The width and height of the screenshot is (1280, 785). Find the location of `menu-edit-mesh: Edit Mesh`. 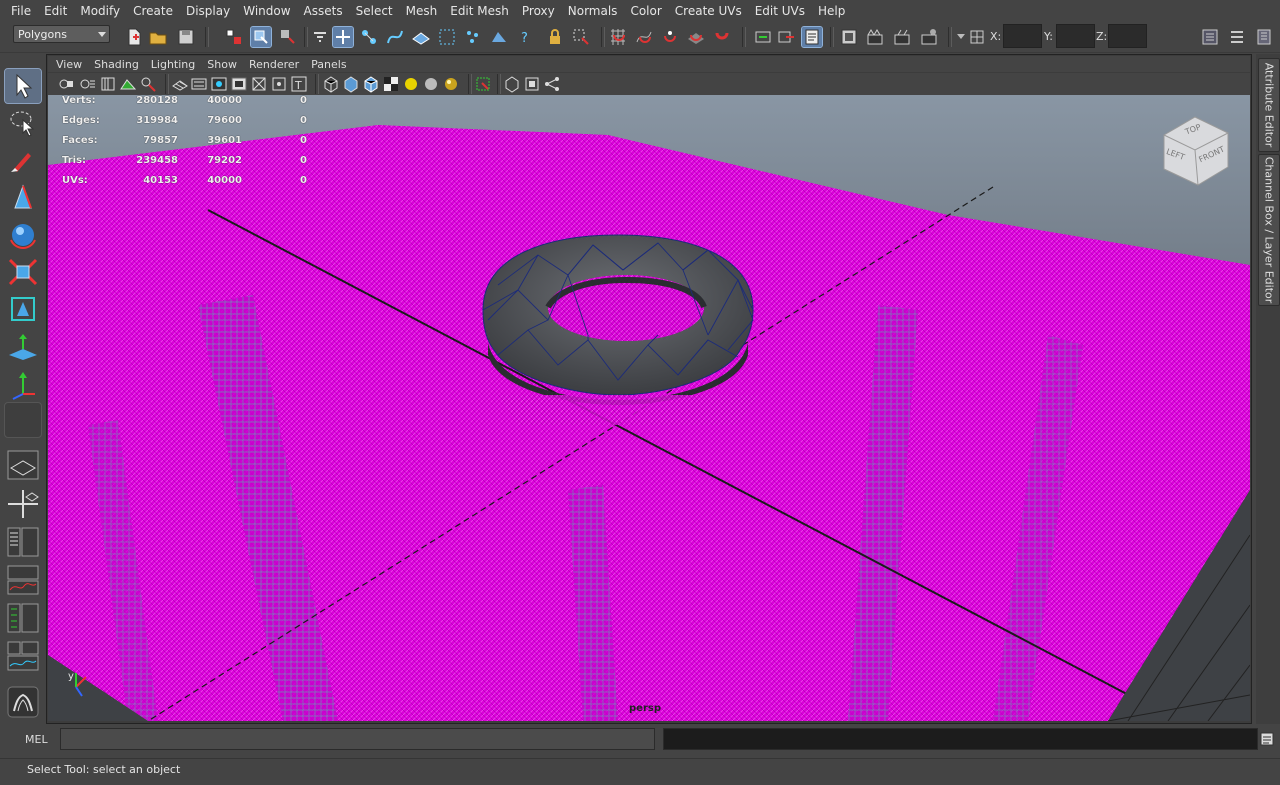

menu-edit-mesh: Edit Mesh is located at coordinates (480, 11).